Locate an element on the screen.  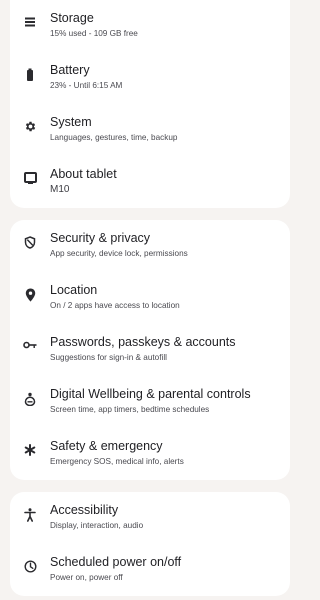
system-title: System is located at coordinates (71, 122).